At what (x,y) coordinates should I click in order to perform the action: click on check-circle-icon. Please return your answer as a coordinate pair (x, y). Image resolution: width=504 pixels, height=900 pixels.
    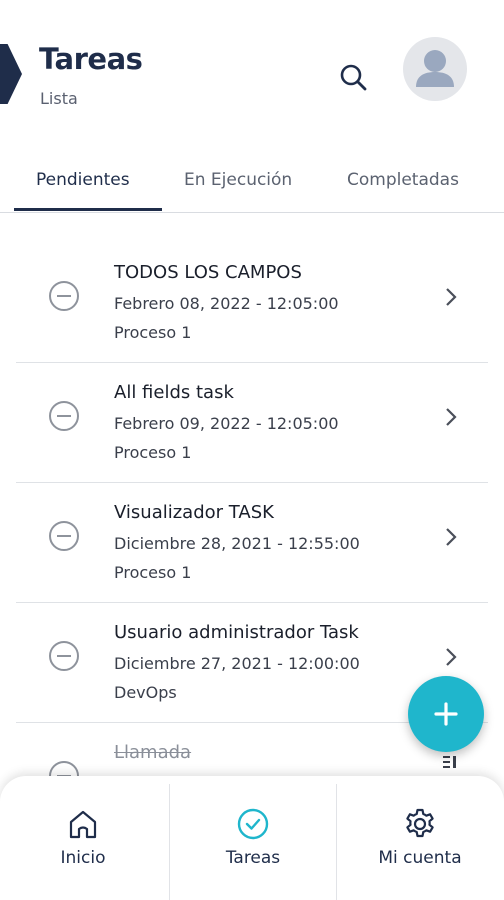
    Looking at the image, I should click on (253, 824).